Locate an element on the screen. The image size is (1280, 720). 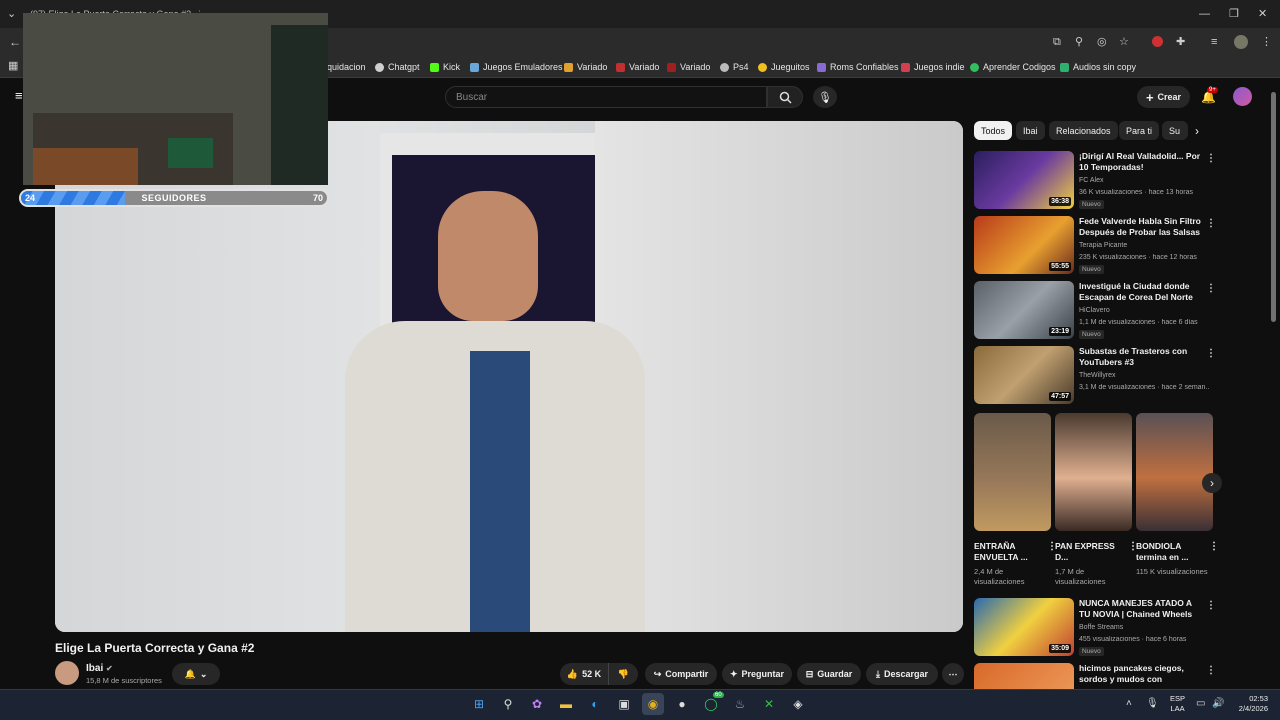
minimize-icon: — is located at coordinates (1204, 14).